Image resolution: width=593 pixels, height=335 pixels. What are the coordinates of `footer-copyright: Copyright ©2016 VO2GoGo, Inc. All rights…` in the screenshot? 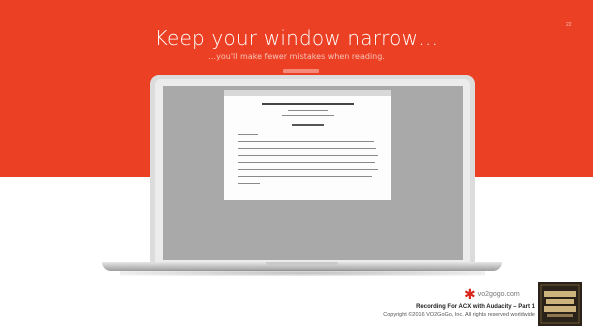 It's located at (459, 315).